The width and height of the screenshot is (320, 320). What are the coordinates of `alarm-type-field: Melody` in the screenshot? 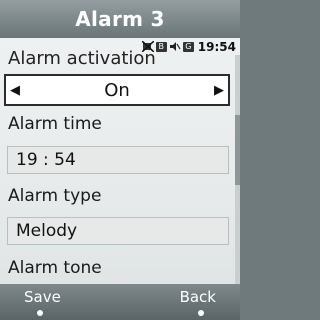 It's located at (118, 231).